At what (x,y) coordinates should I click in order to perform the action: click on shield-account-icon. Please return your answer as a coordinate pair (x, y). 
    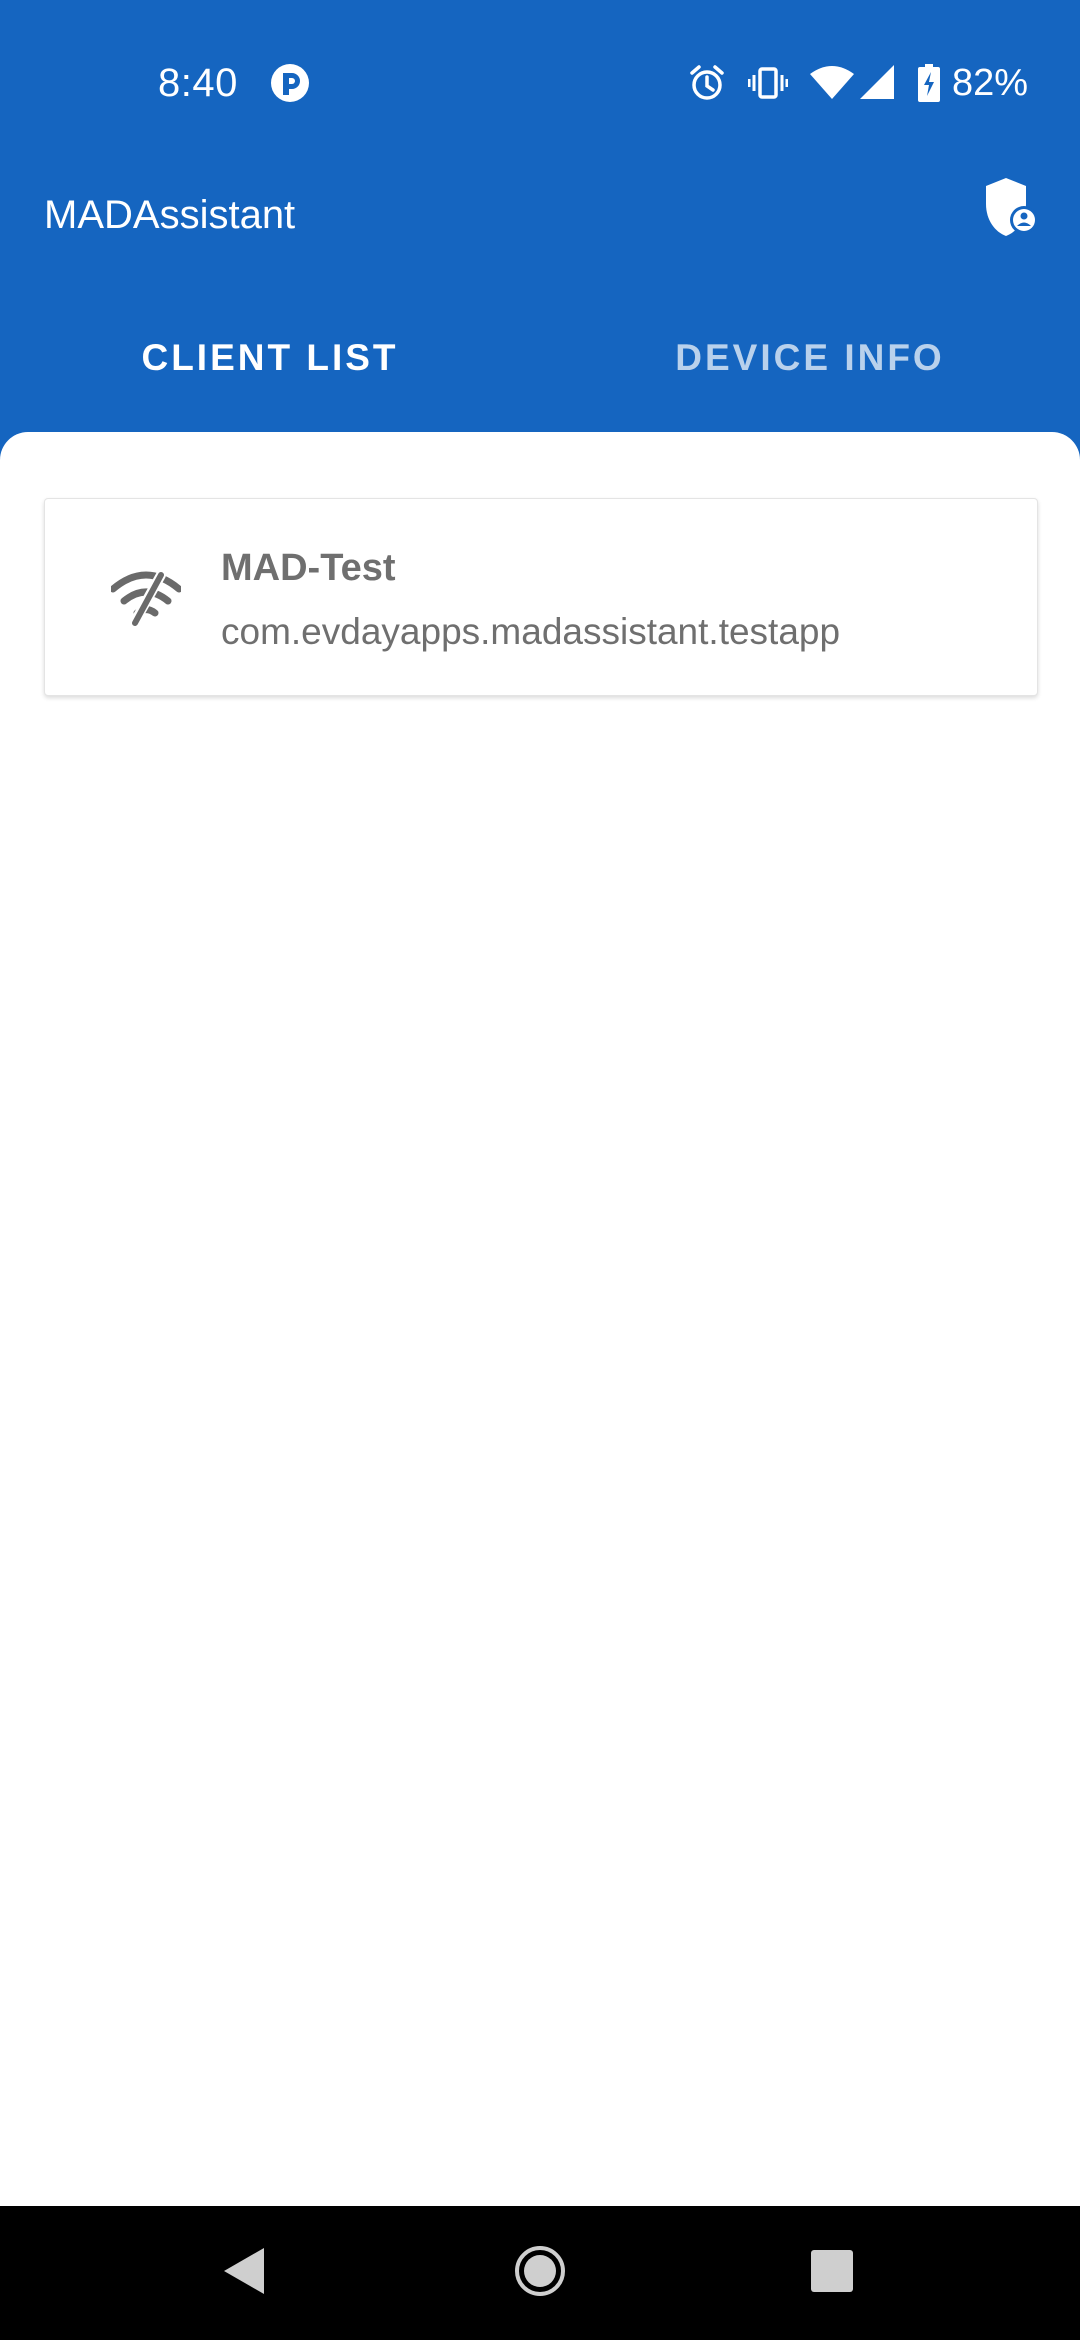
    Looking at the image, I should click on (1012, 208).